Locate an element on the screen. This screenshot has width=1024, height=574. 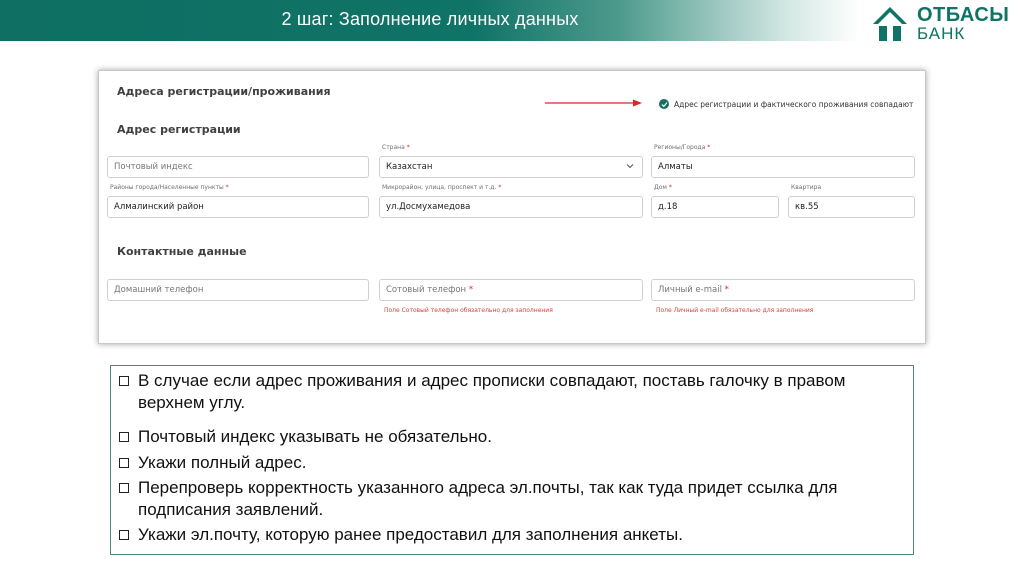
bank-logo: ОТБАСЫ БАНК is located at coordinates (946, 23).